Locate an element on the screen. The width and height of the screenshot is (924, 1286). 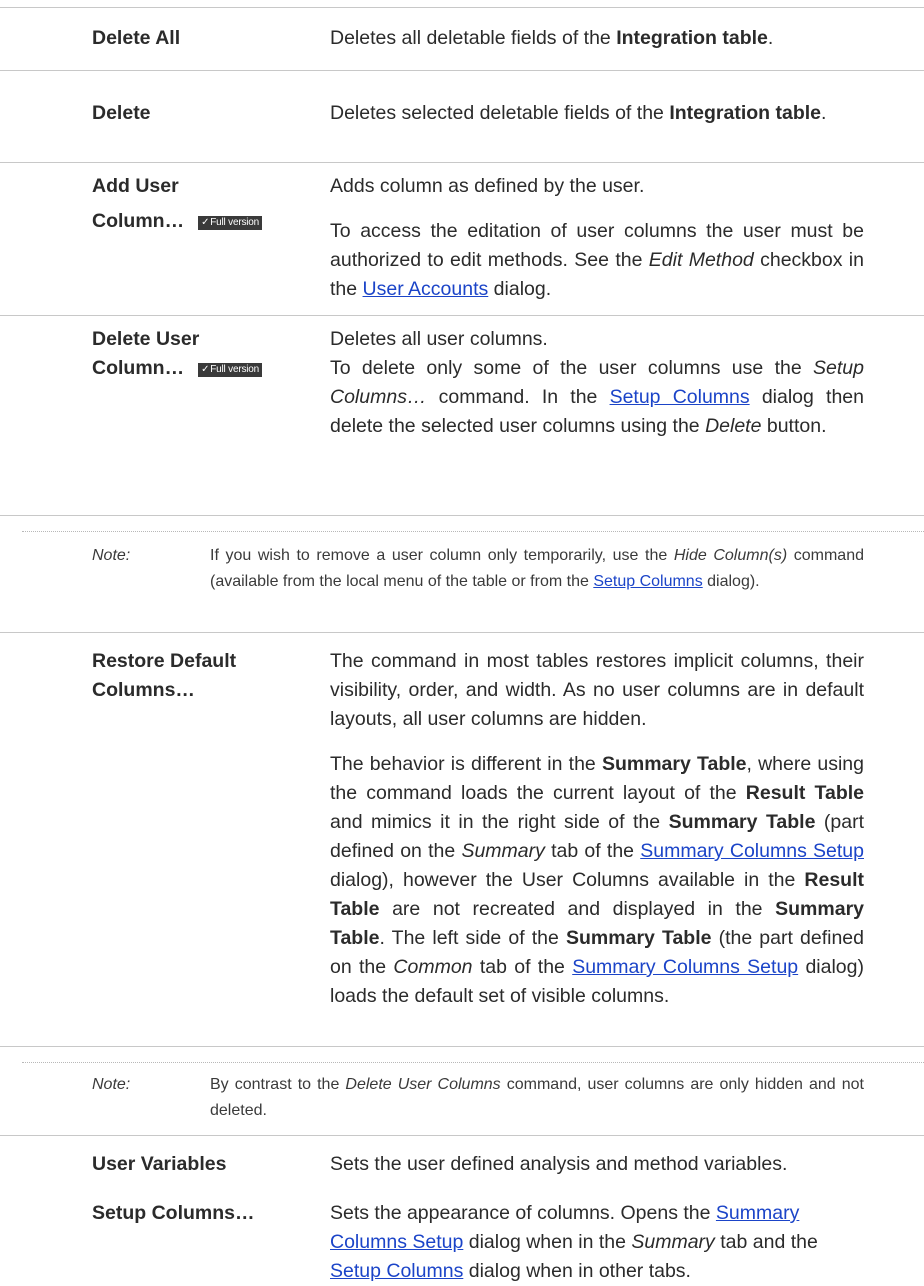
top-rule is located at coordinates (462, 7).